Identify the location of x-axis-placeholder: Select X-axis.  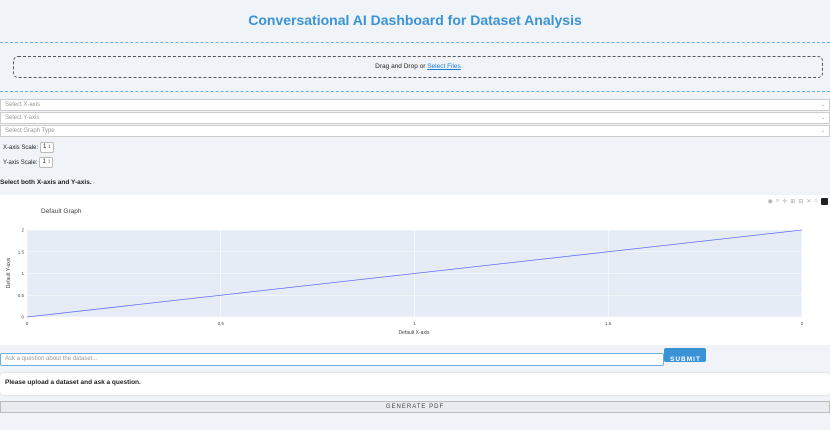
(23, 105).